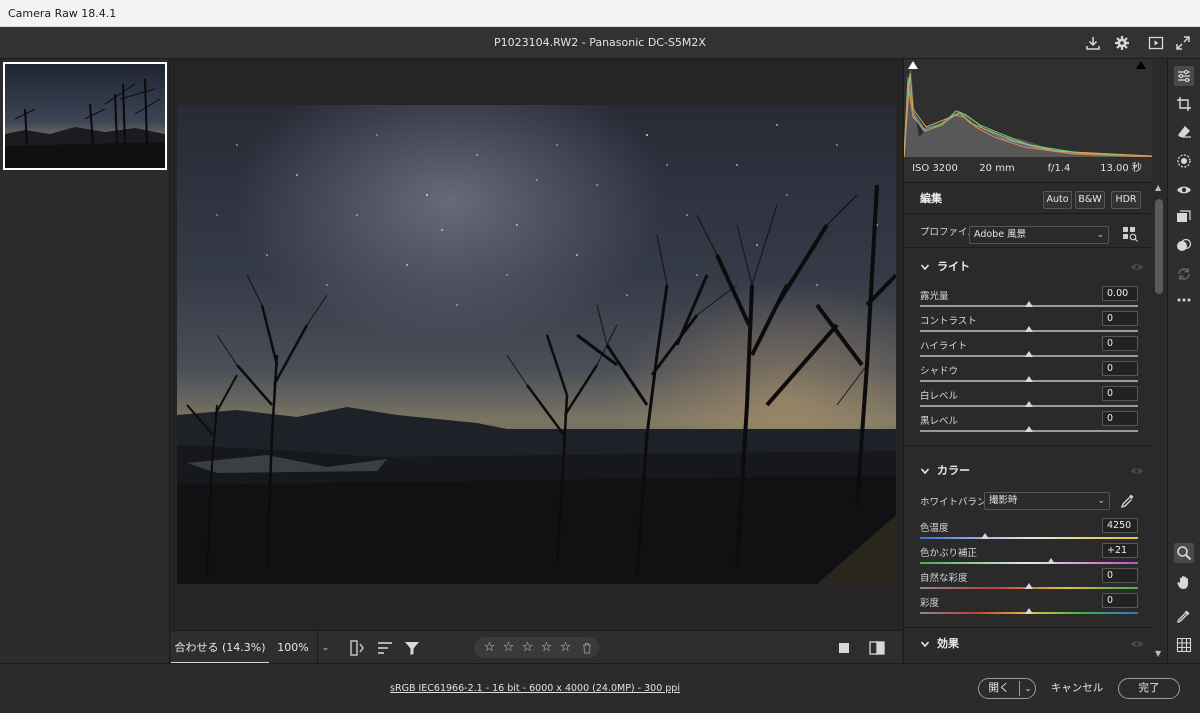  I want to click on slider-label: 色温度, so click(934, 528).